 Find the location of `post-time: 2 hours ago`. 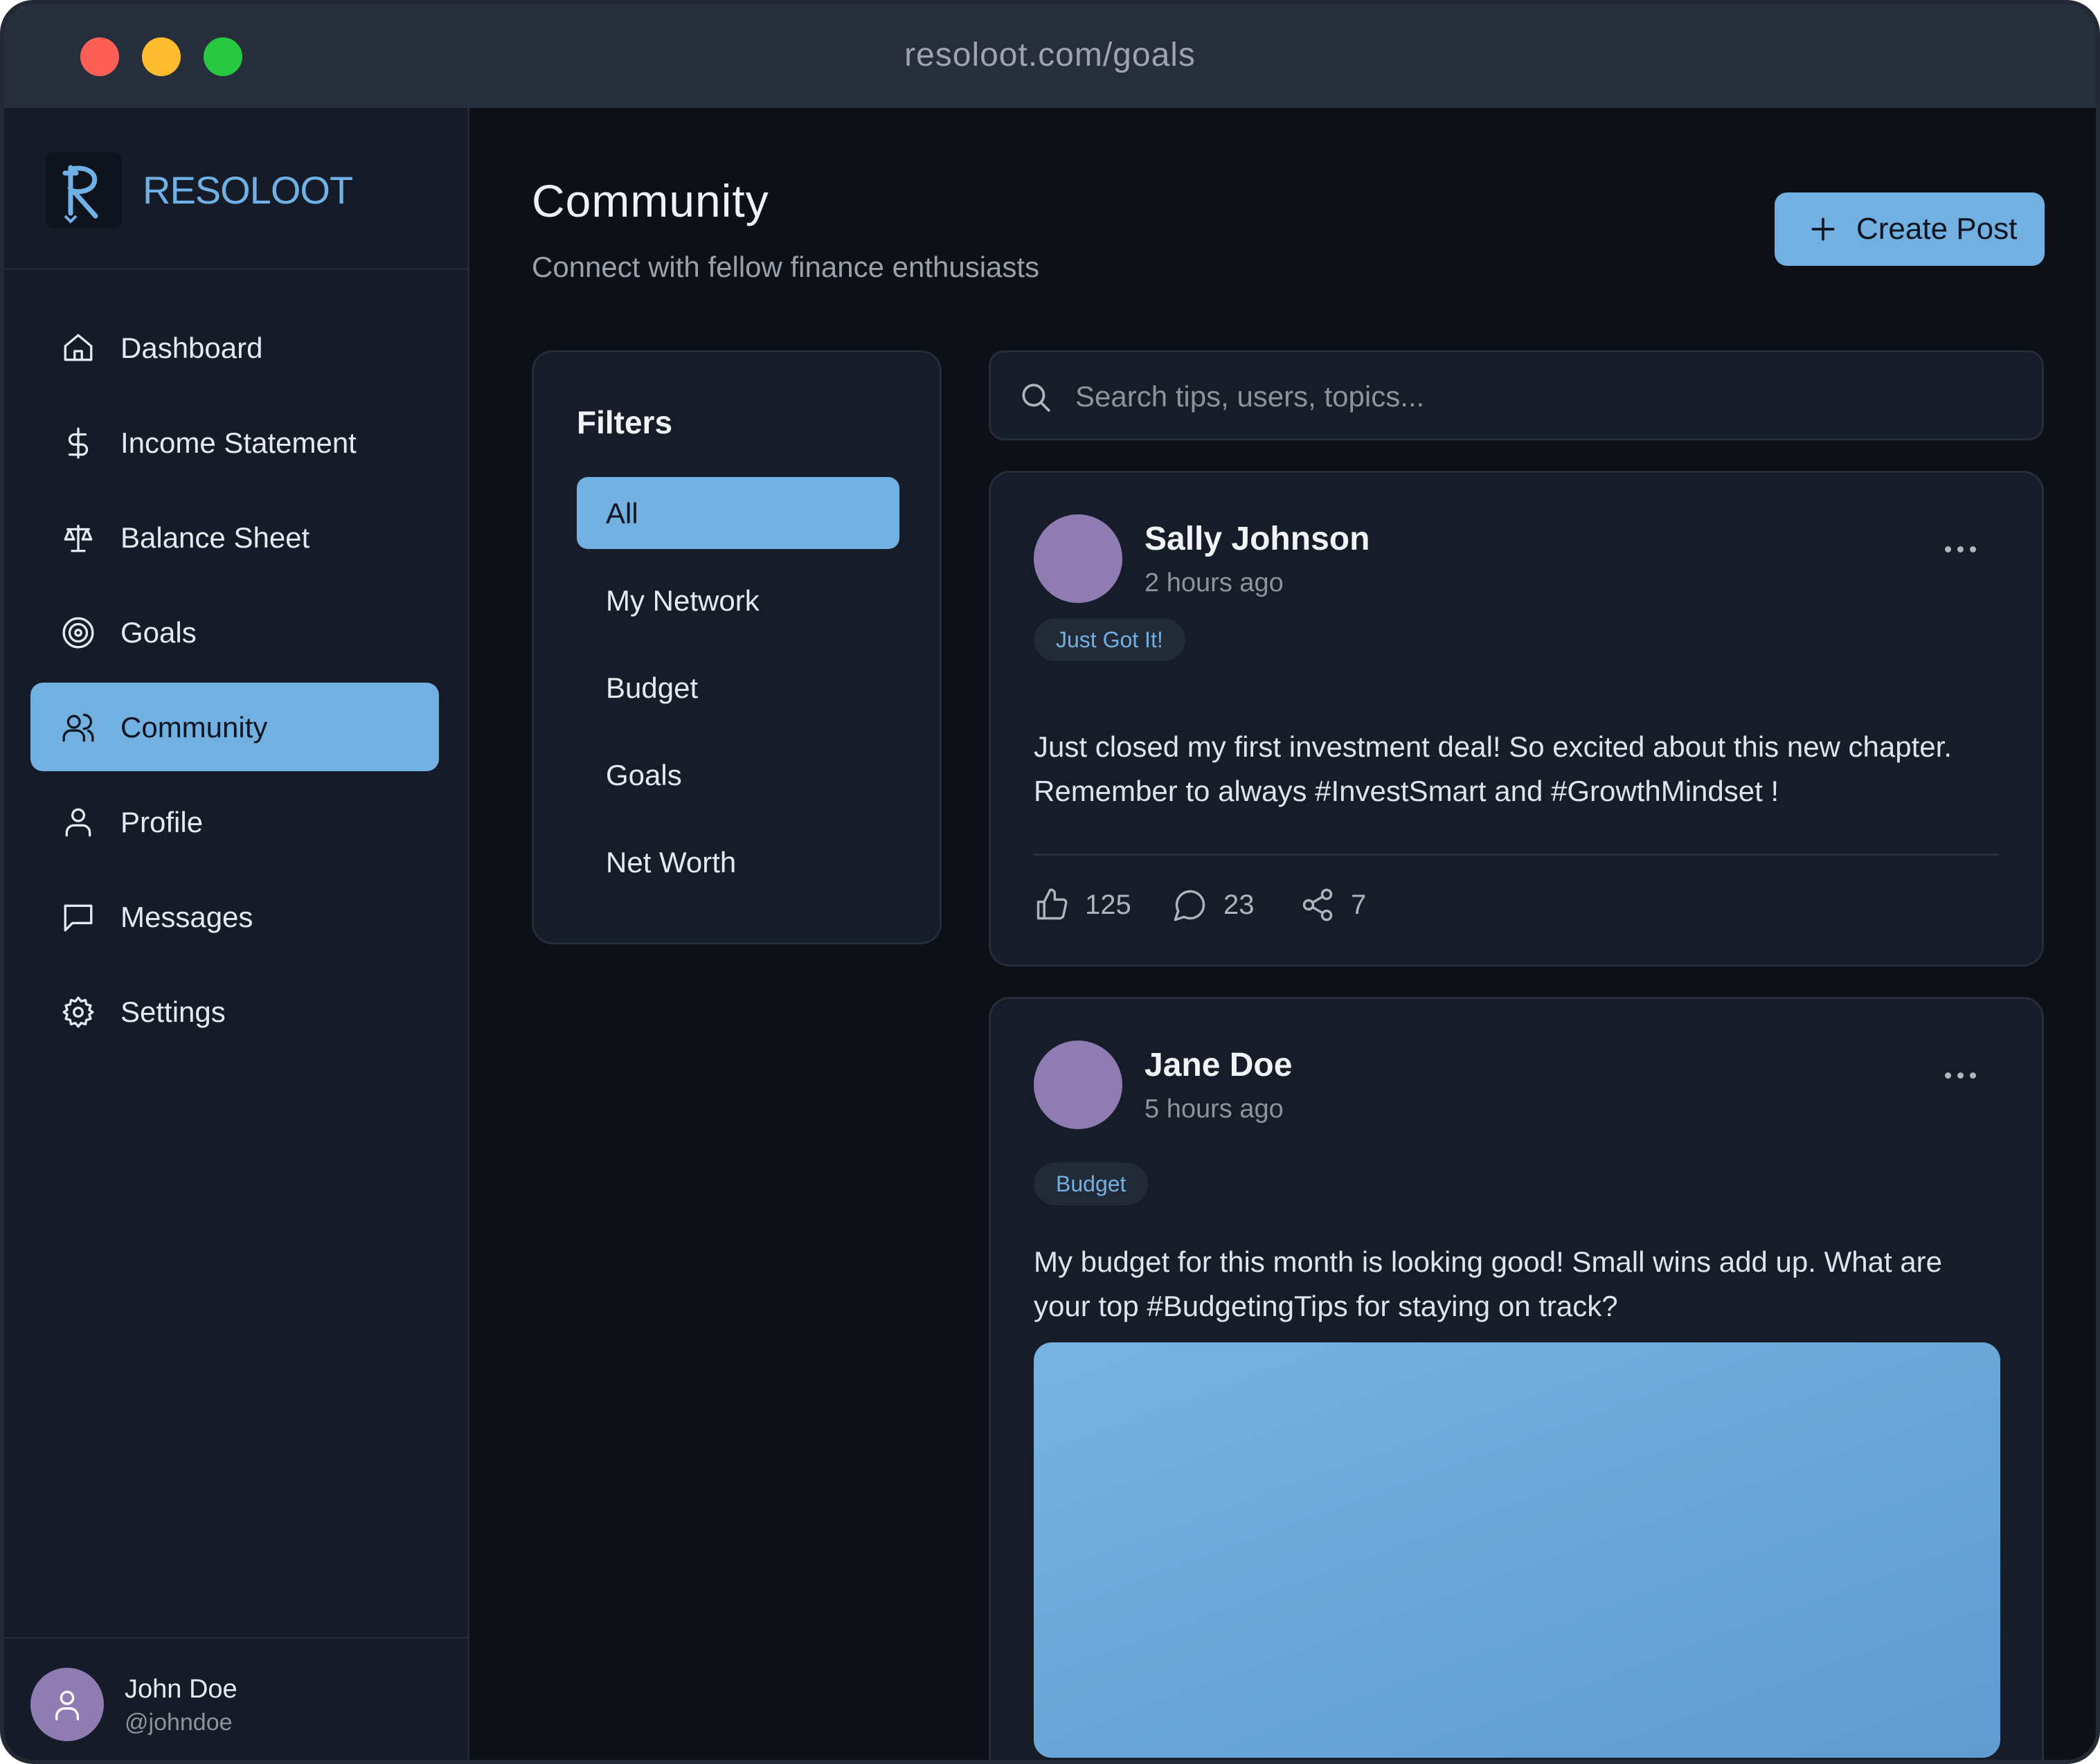

post-time: 2 hours ago is located at coordinates (1214, 582).